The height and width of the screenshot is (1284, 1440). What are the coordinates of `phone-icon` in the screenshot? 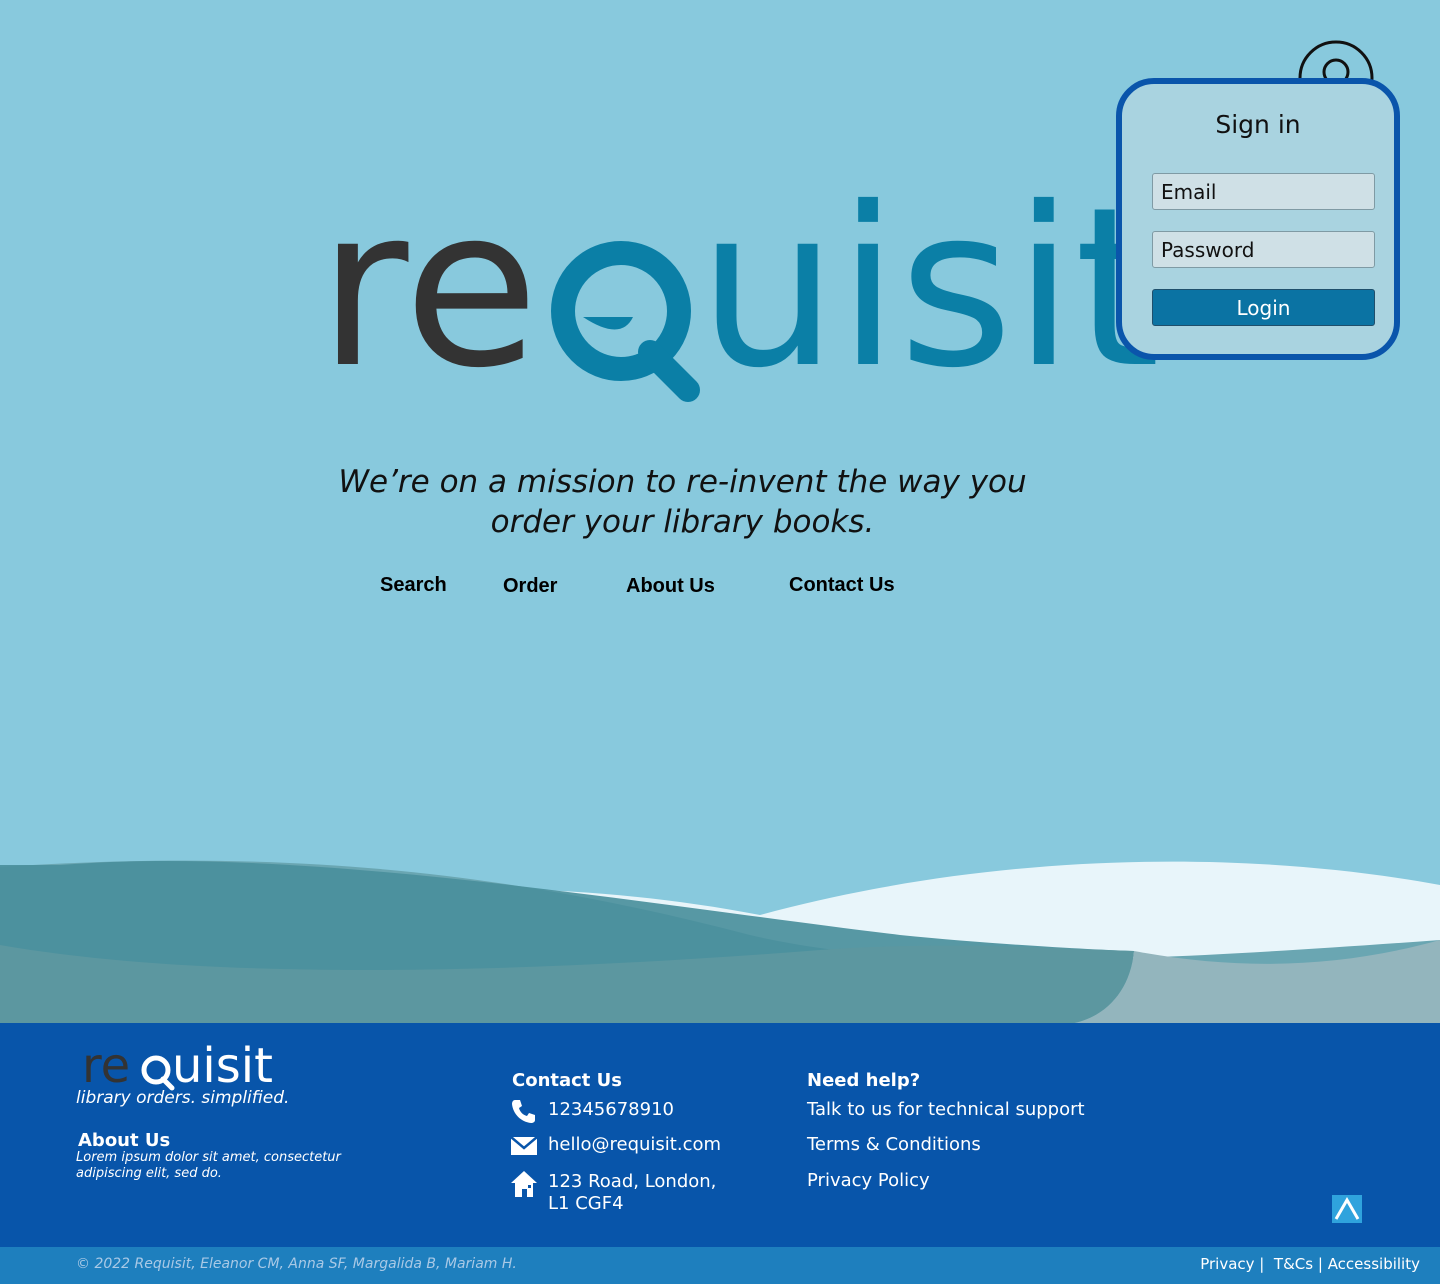 It's located at (523, 1111).